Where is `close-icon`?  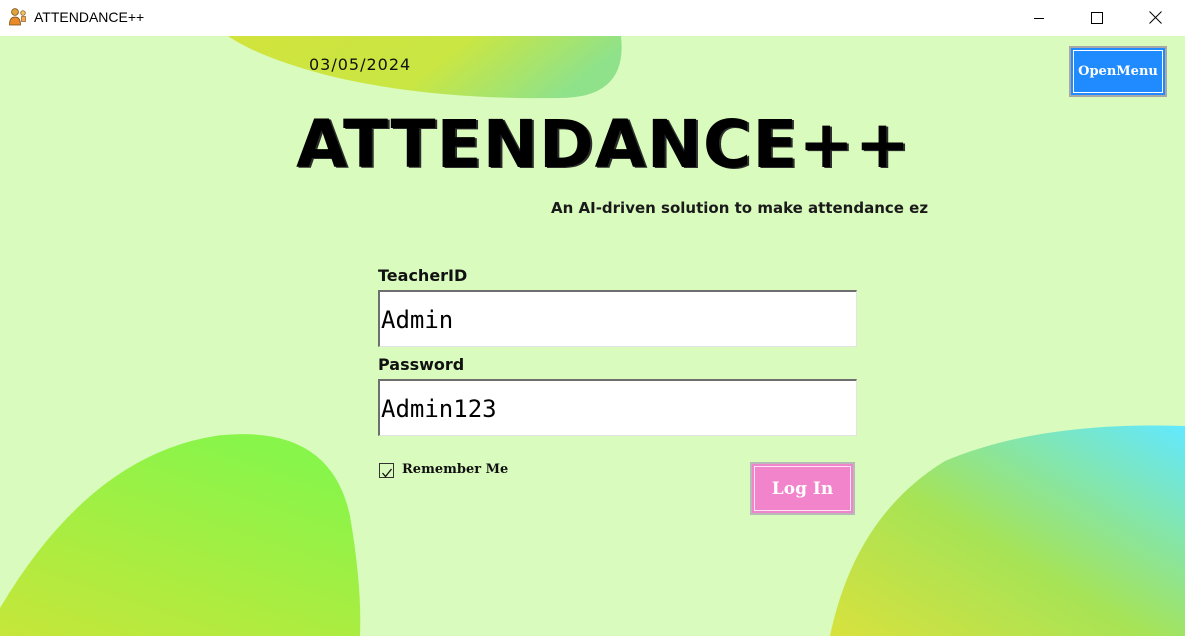 close-icon is located at coordinates (1155, 18).